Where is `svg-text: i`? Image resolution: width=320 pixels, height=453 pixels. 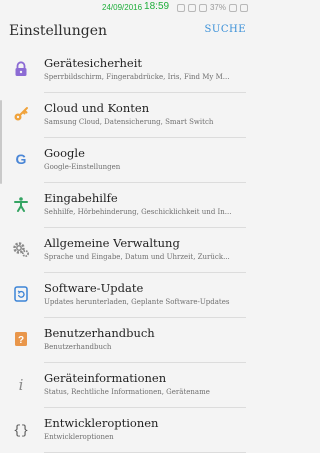
svg-text: i is located at coordinates (21, 384).